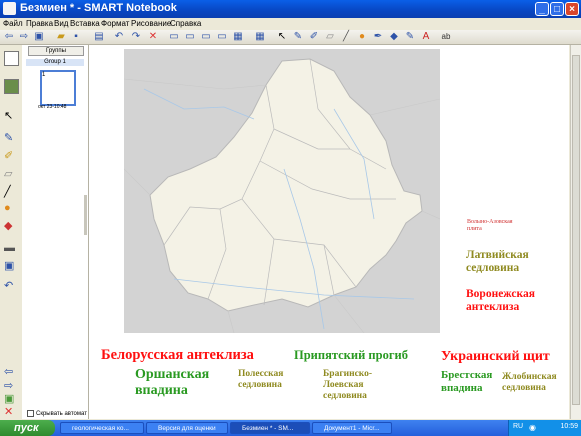 The width and height of the screenshot is (581, 436). What do you see at coordinates (85, 23) in the screenshot?
I see `menu-insert: Вставка` at bounding box center [85, 23].